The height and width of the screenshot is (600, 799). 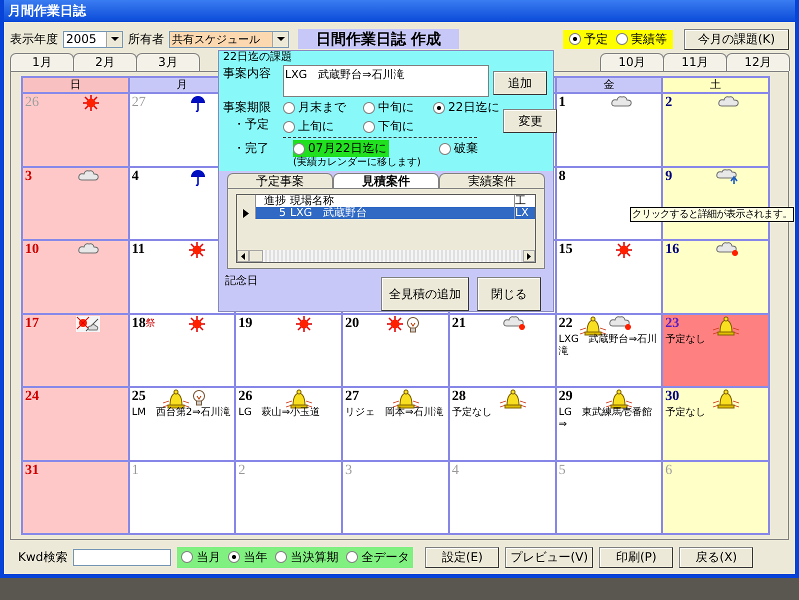 I want to click on column-header: 現場名称, so click(x=312, y=201).